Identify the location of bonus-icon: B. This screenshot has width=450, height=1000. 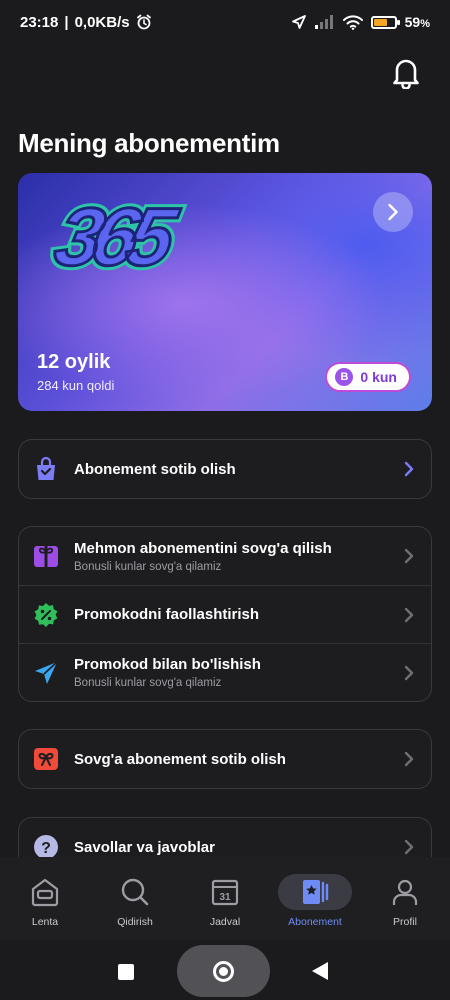
(344, 377).